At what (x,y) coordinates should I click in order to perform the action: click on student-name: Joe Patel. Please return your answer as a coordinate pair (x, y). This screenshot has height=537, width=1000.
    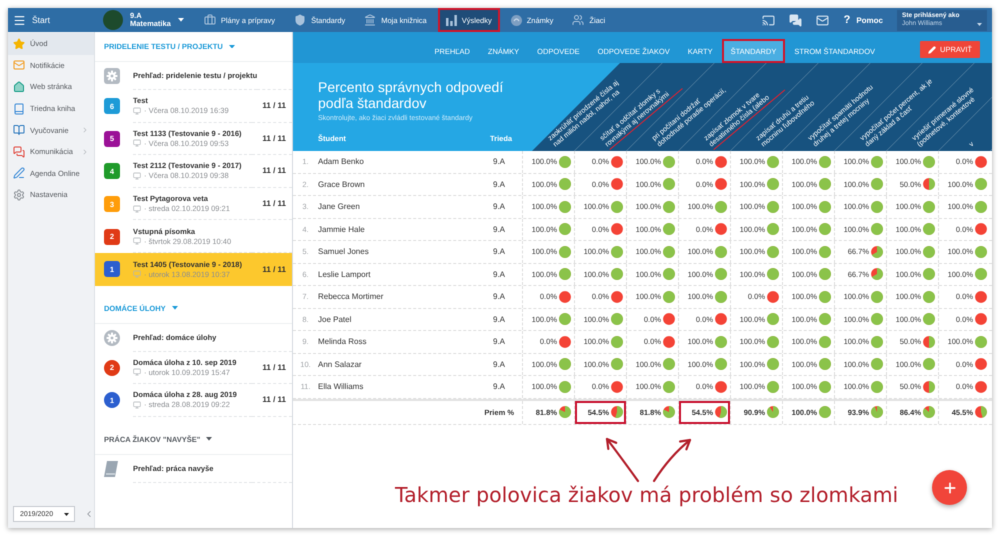
    Looking at the image, I should click on (335, 319).